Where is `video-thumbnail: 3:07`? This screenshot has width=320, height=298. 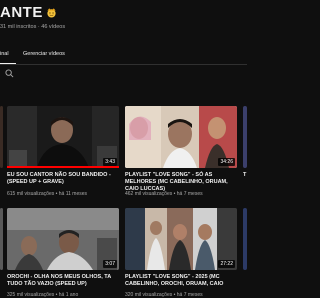
video-thumbnail: 3:07 is located at coordinates (63, 239).